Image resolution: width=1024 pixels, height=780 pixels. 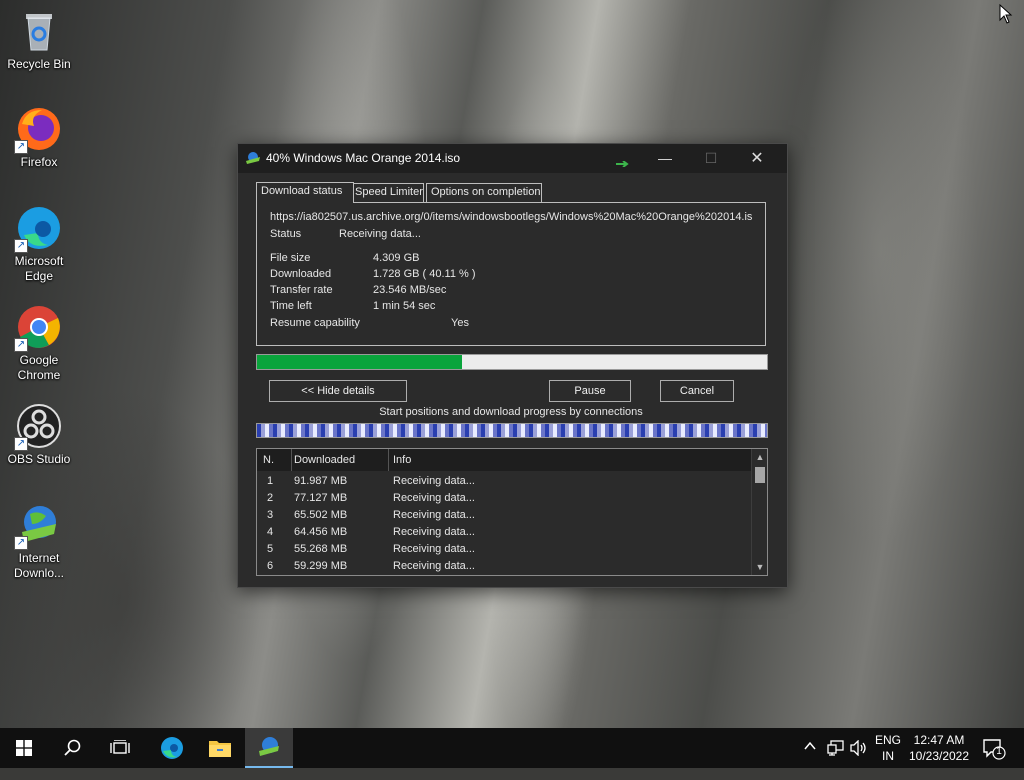 I want to click on desktop-icon-label: Google Chrome, so click(x=39, y=367).